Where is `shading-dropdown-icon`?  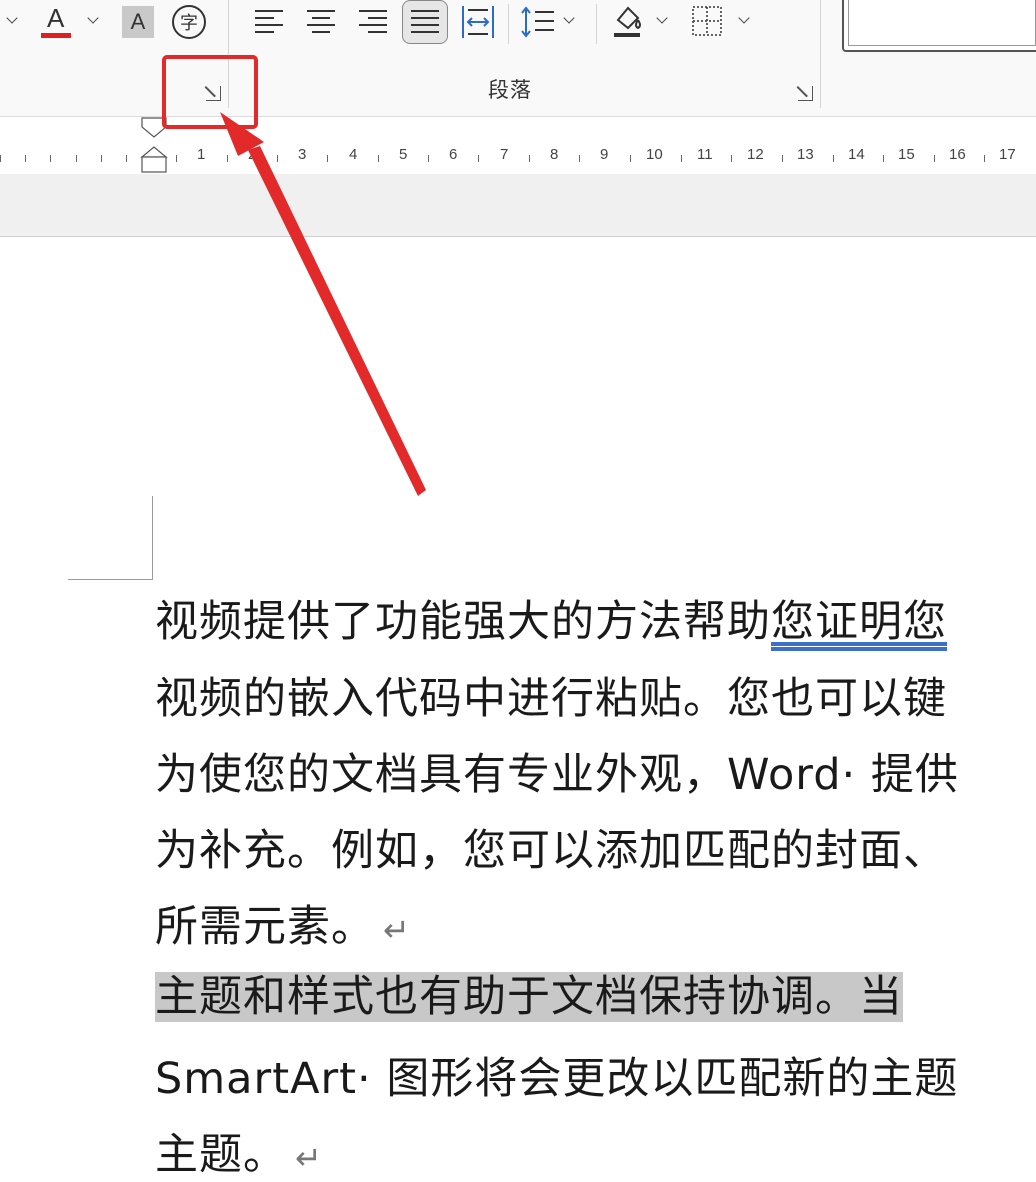
shading-dropdown-icon is located at coordinates (662, 18).